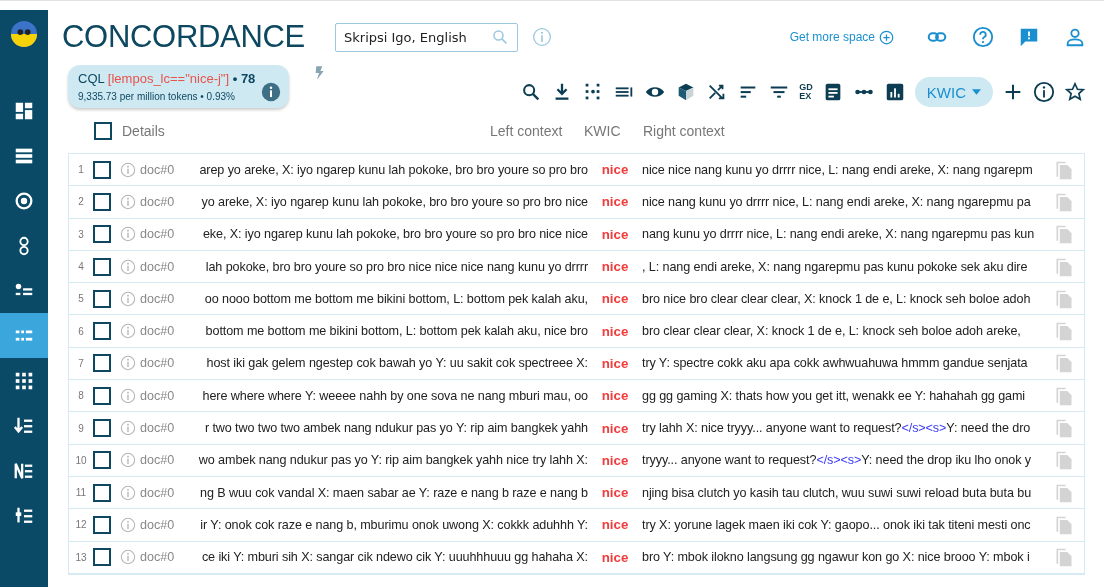  Describe the element at coordinates (81, 493) in the screenshot. I see `row-number: 11` at that location.